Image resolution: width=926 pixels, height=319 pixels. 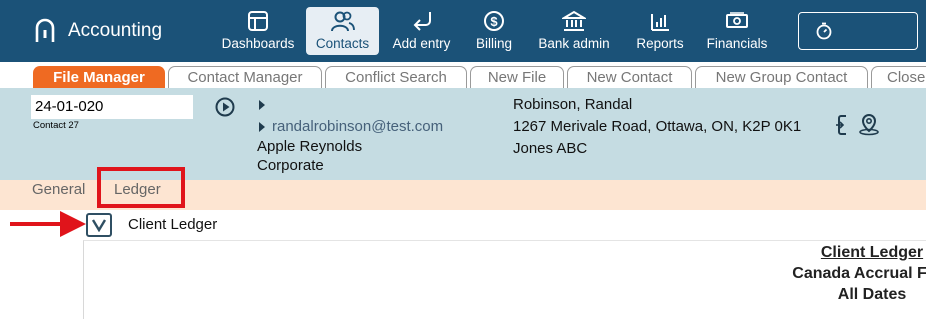 I want to click on nav-contacts: Contacts, so click(x=342, y=31).